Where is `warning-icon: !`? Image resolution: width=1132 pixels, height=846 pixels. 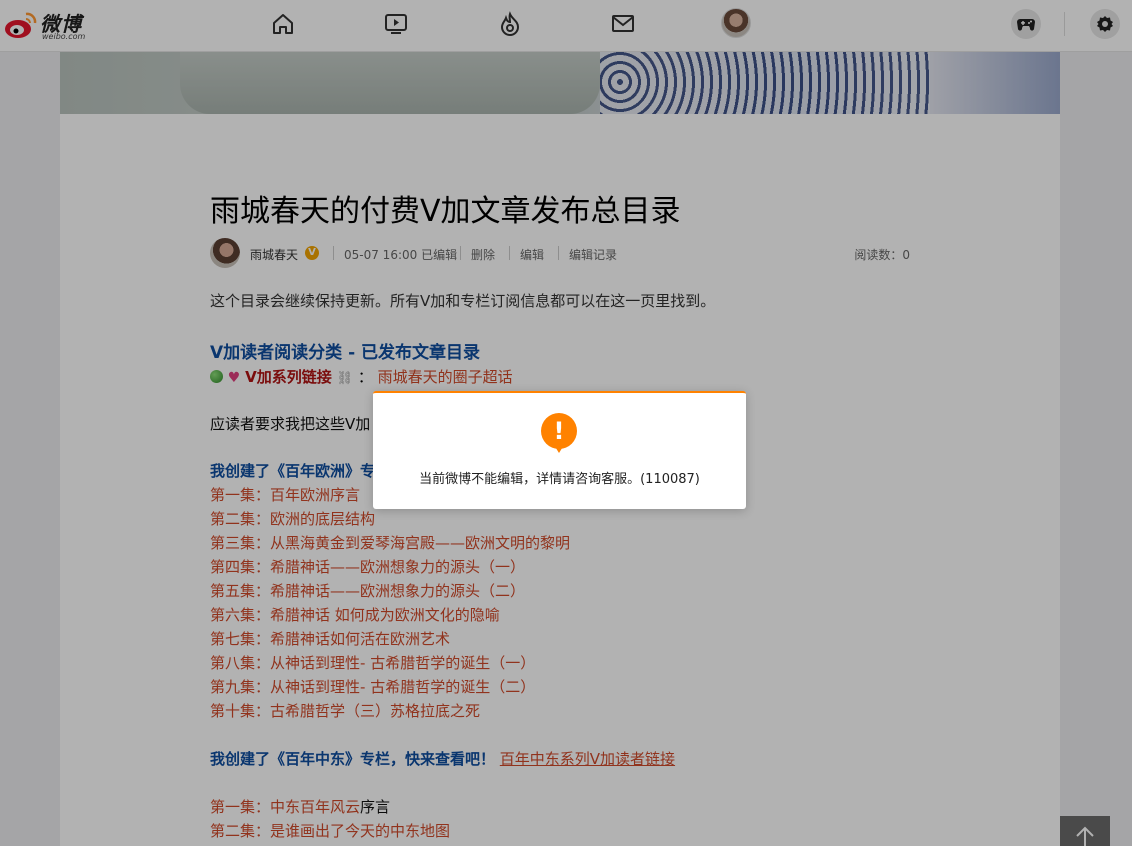
warning-icon: ! is located at coordinates (559, 433).